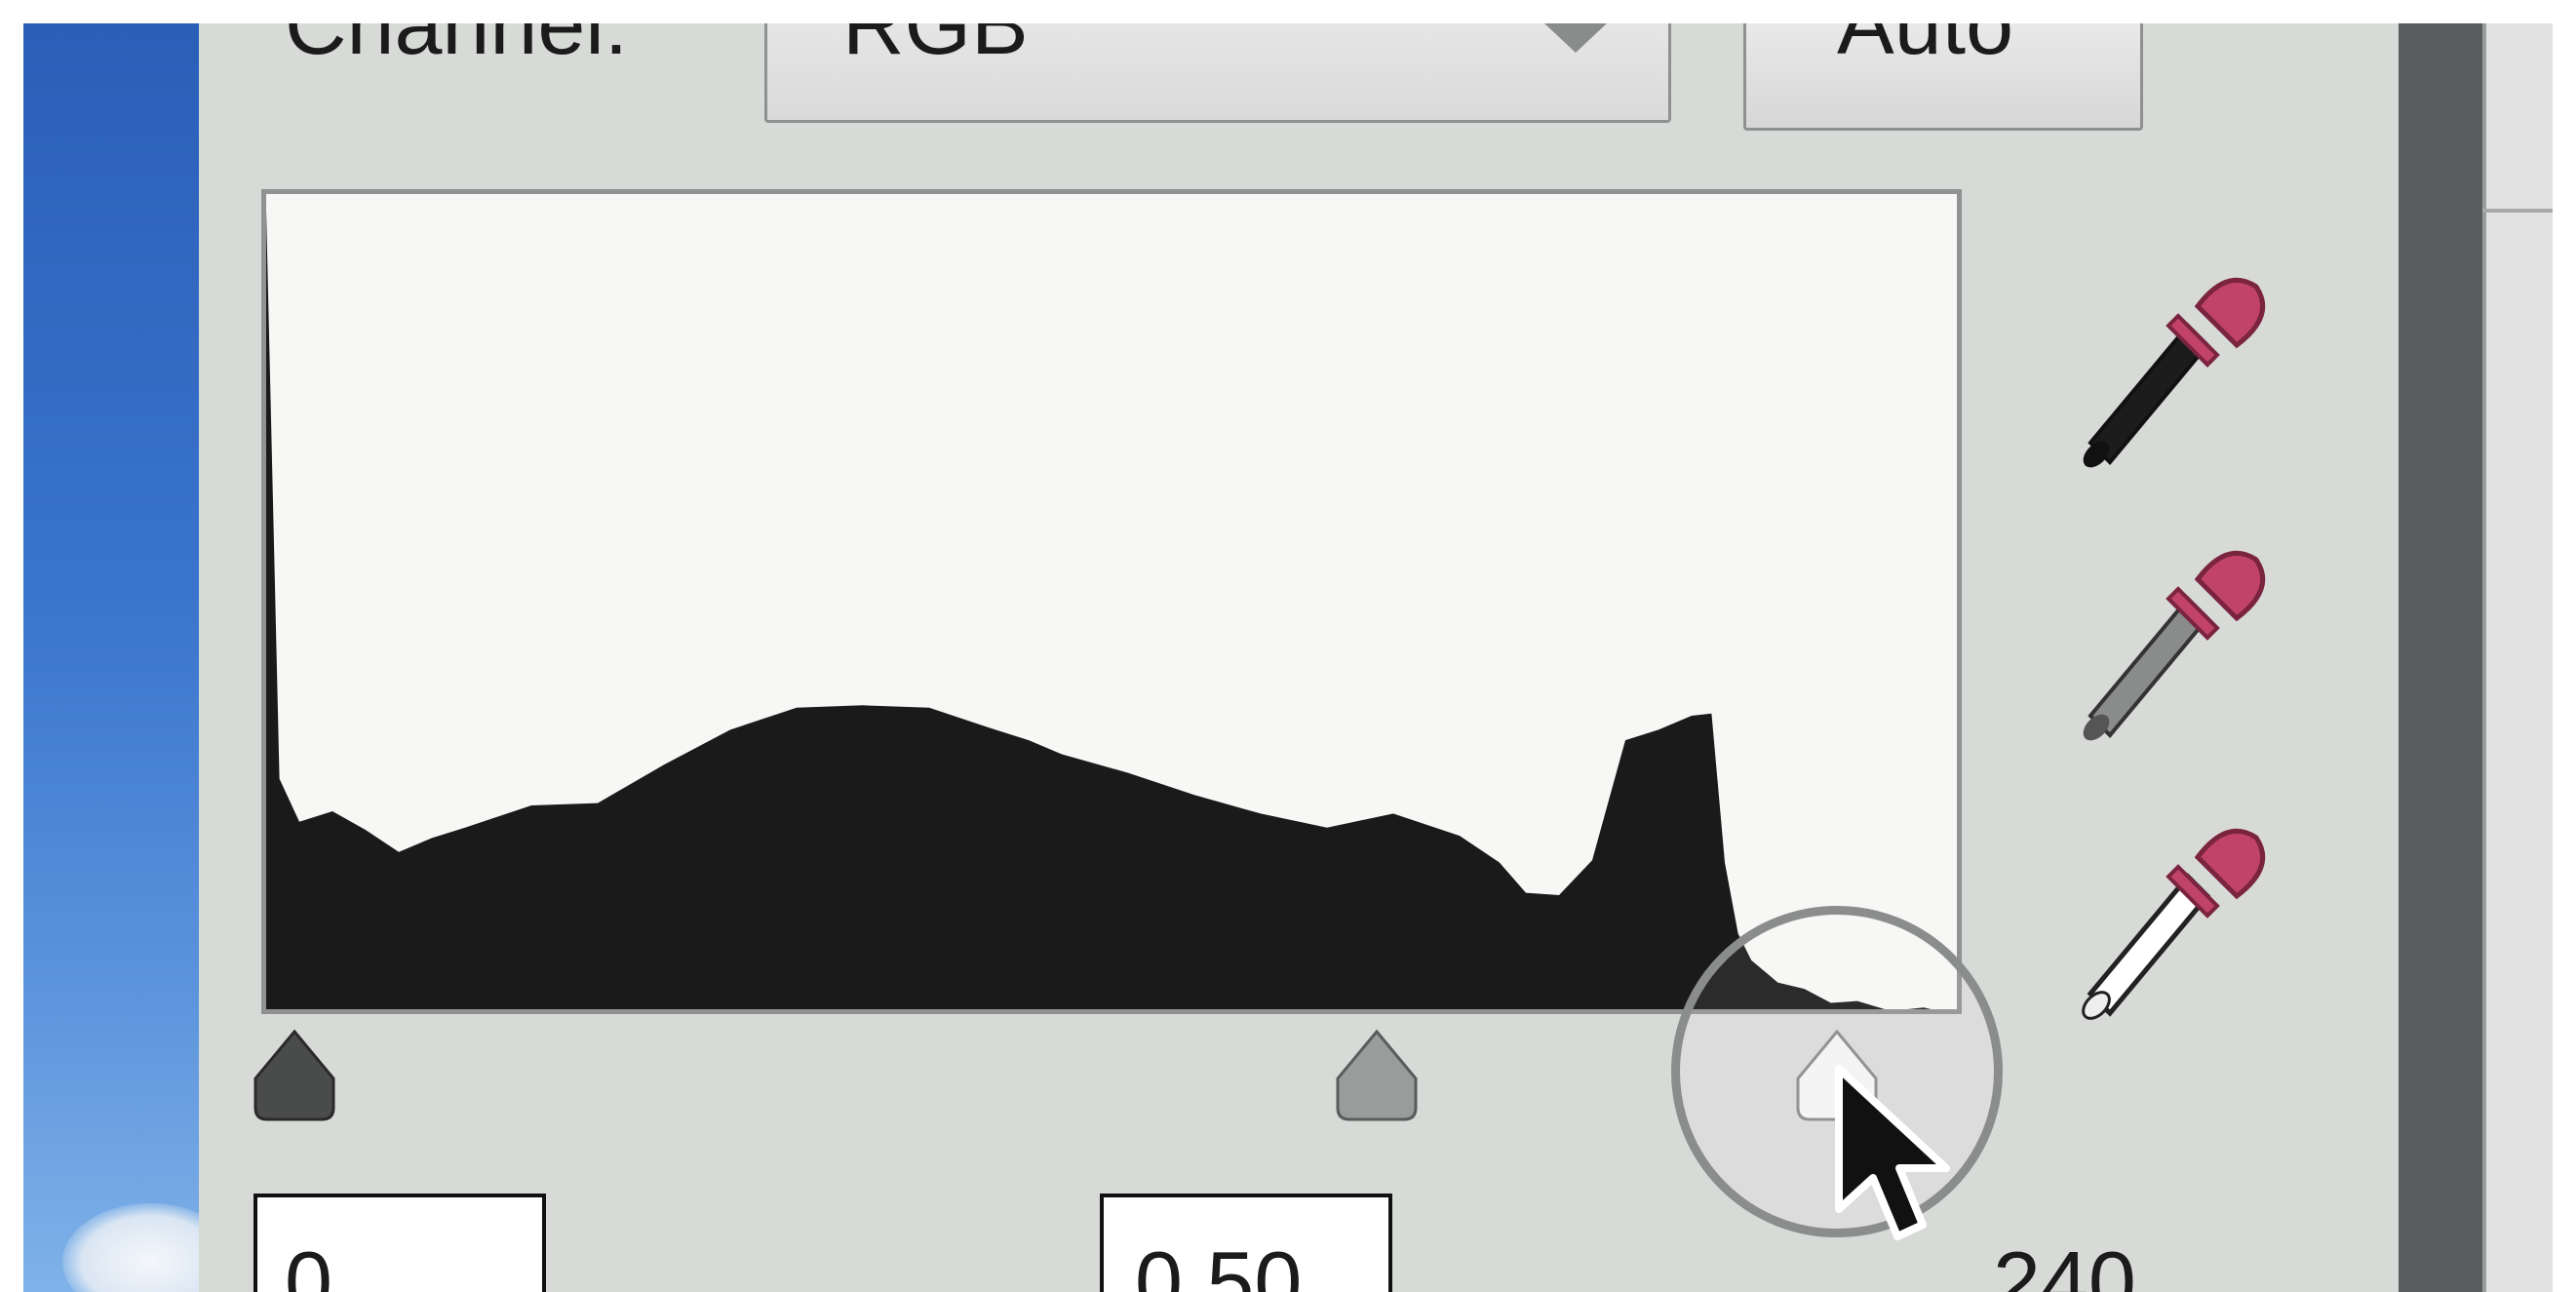 This screenshot has width=2576, height=1292. What do you see at coordinates (308, 1262) in the screenshot?
I see `black-input-value: 0` at bounding box center [308, 1262].